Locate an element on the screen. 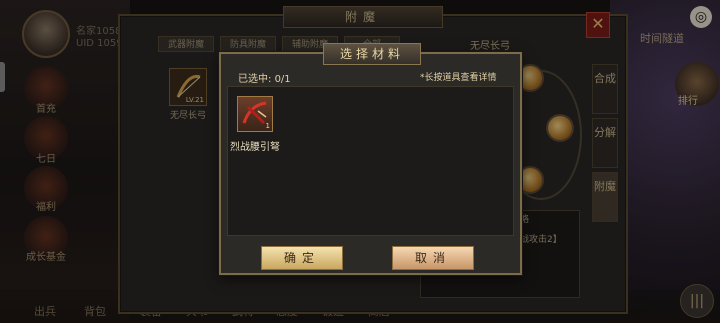 This screenshot has height=323, width=720. selected-count: 已选中: 0/1 is located at coordinates (264, 77).